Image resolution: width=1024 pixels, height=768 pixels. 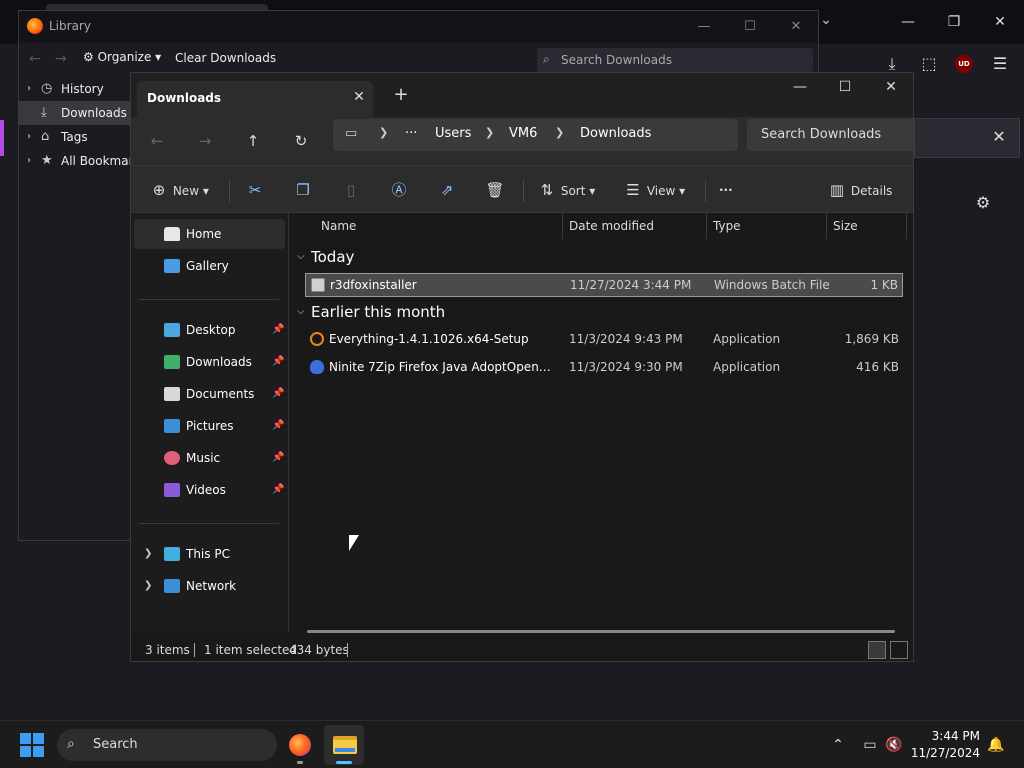 What do you see at coordinates (860, 190) in the screenshot?
I see `details-pane-button: ▥ Details` at bounding box center [860, 190].